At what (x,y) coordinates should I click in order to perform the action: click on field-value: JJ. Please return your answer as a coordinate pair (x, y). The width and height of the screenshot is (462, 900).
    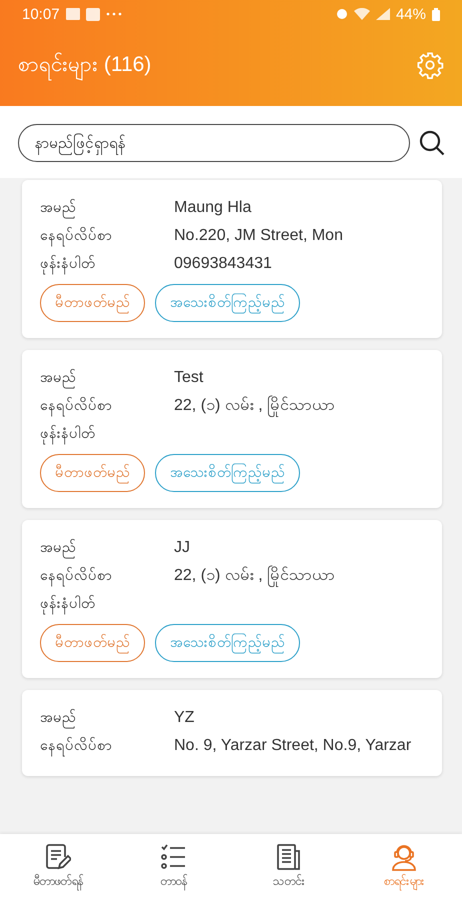
    Looking at the image, I should click on (182, 548).